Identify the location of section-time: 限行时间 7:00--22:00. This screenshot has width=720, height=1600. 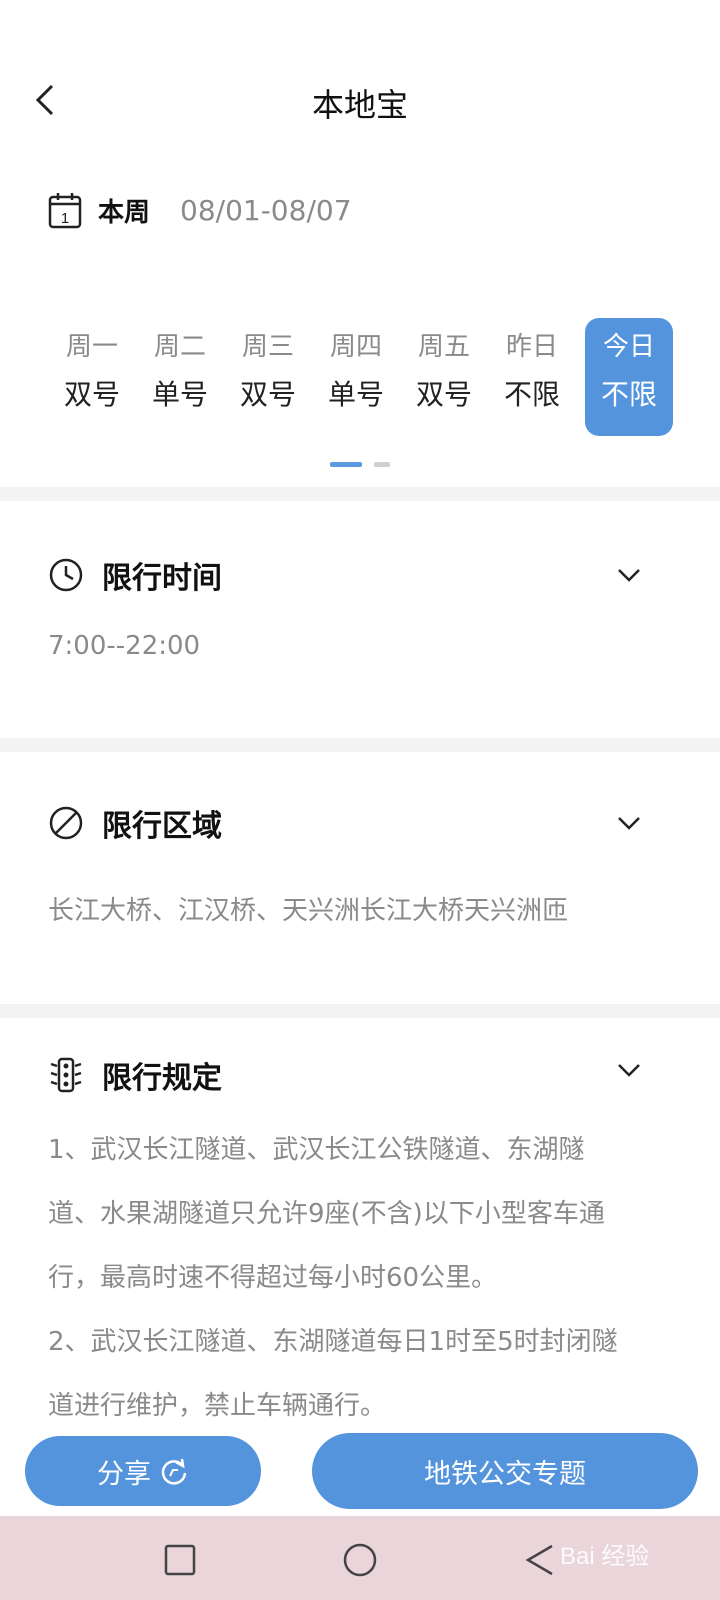
(360, 619).